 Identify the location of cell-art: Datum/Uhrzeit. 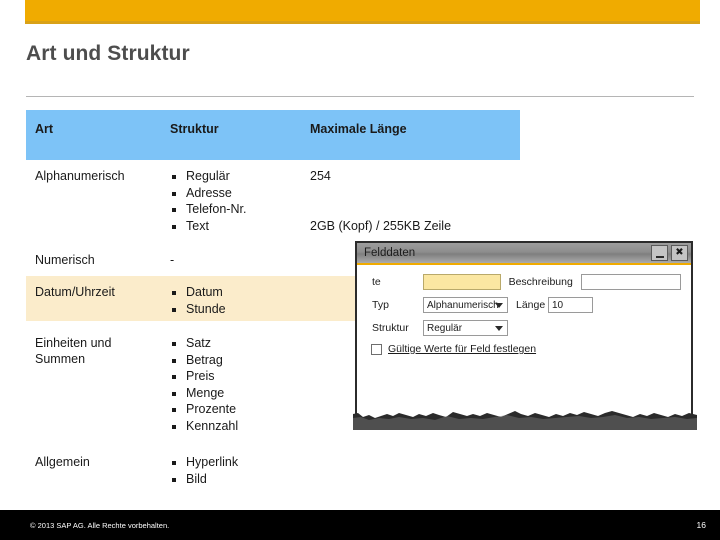
(75, 292).